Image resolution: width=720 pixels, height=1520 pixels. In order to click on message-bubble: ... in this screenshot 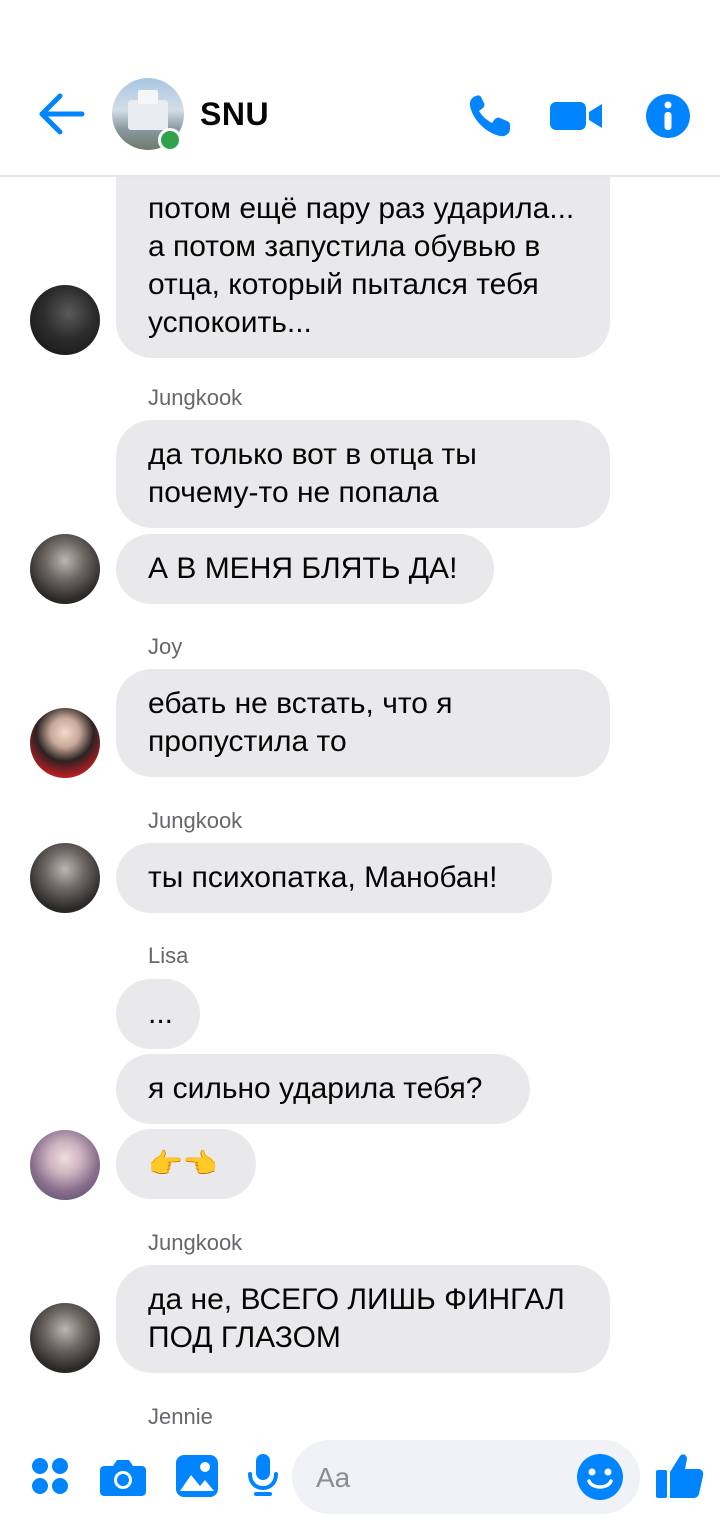, I will do `click(158, 1014)`.